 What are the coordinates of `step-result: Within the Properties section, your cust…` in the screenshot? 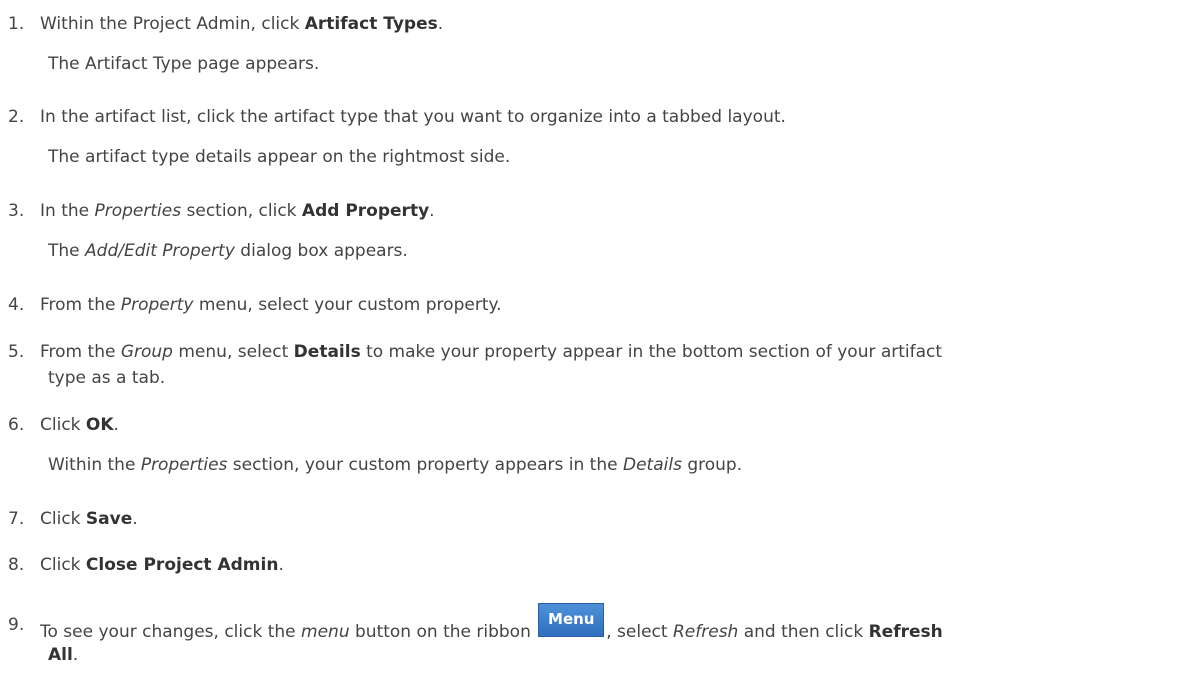 It's located at (395, 465).